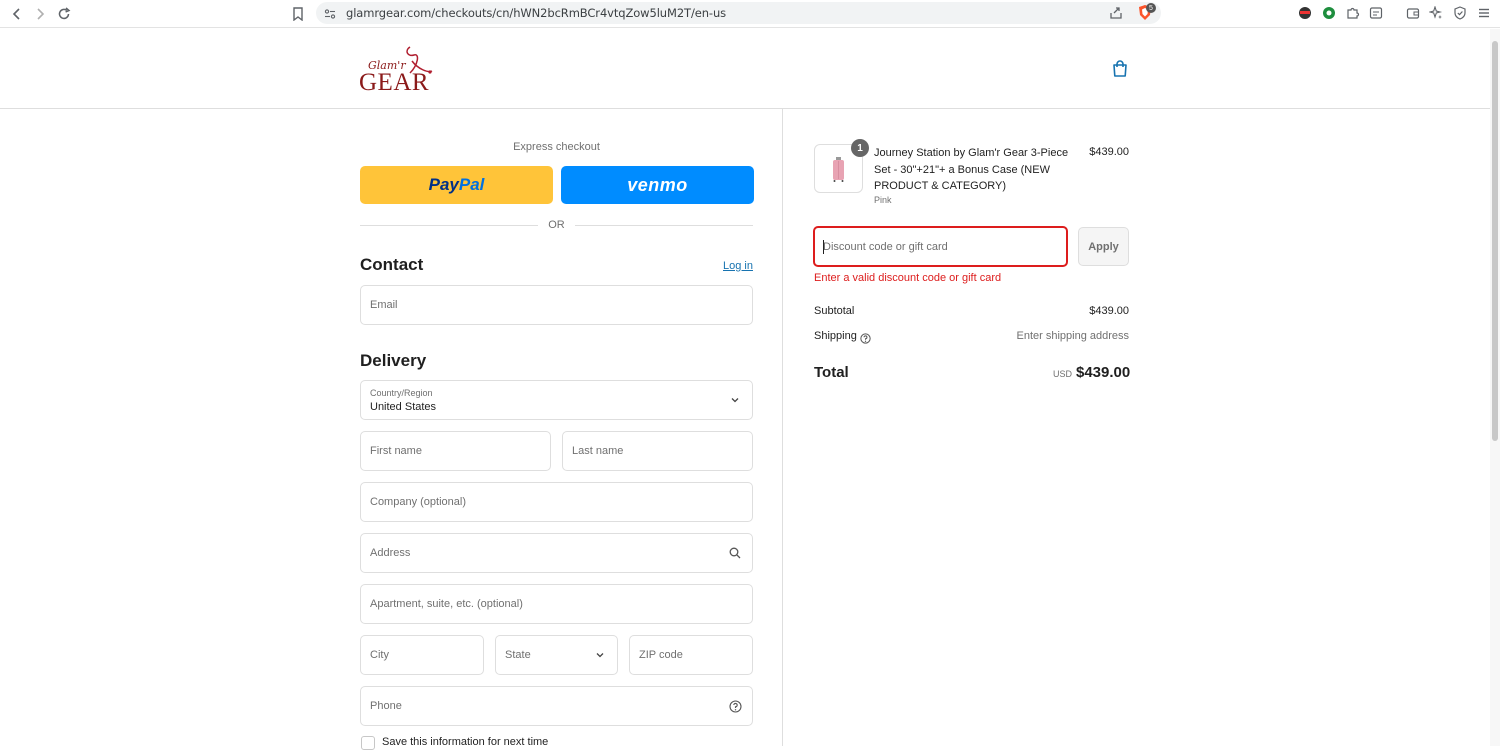  Describe the element at coordinates (738, 266) in the screenshot. I see `login-link: Log in` at that location.